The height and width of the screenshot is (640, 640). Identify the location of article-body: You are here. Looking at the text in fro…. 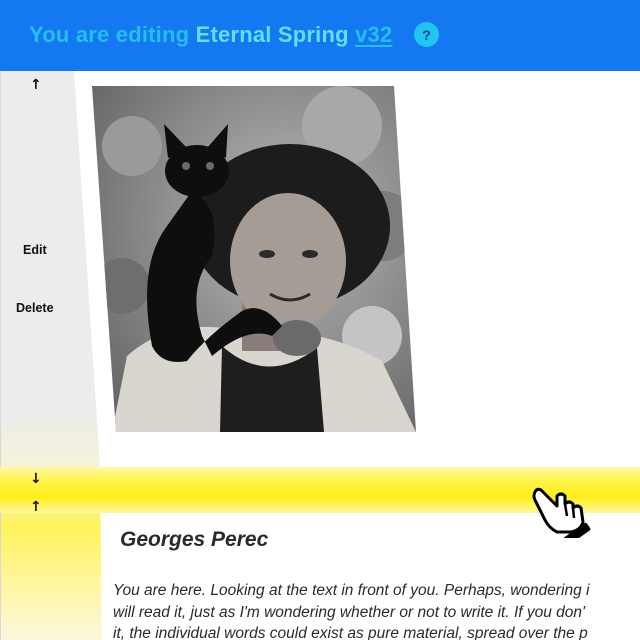
(376, 610).